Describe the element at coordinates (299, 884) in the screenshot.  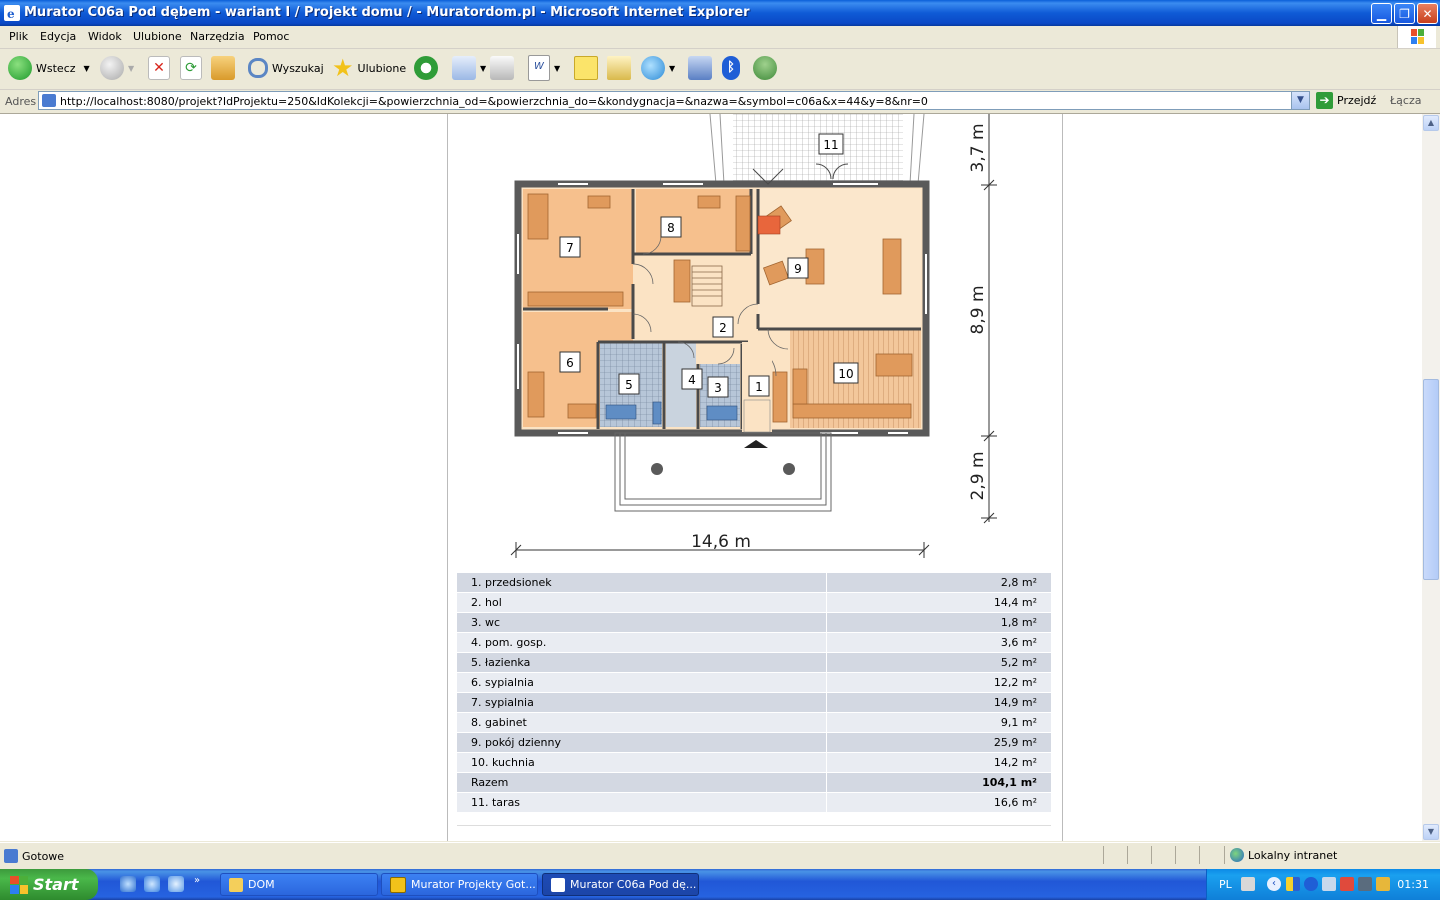
I see `taskbar-button-dom: DOM` at that location.